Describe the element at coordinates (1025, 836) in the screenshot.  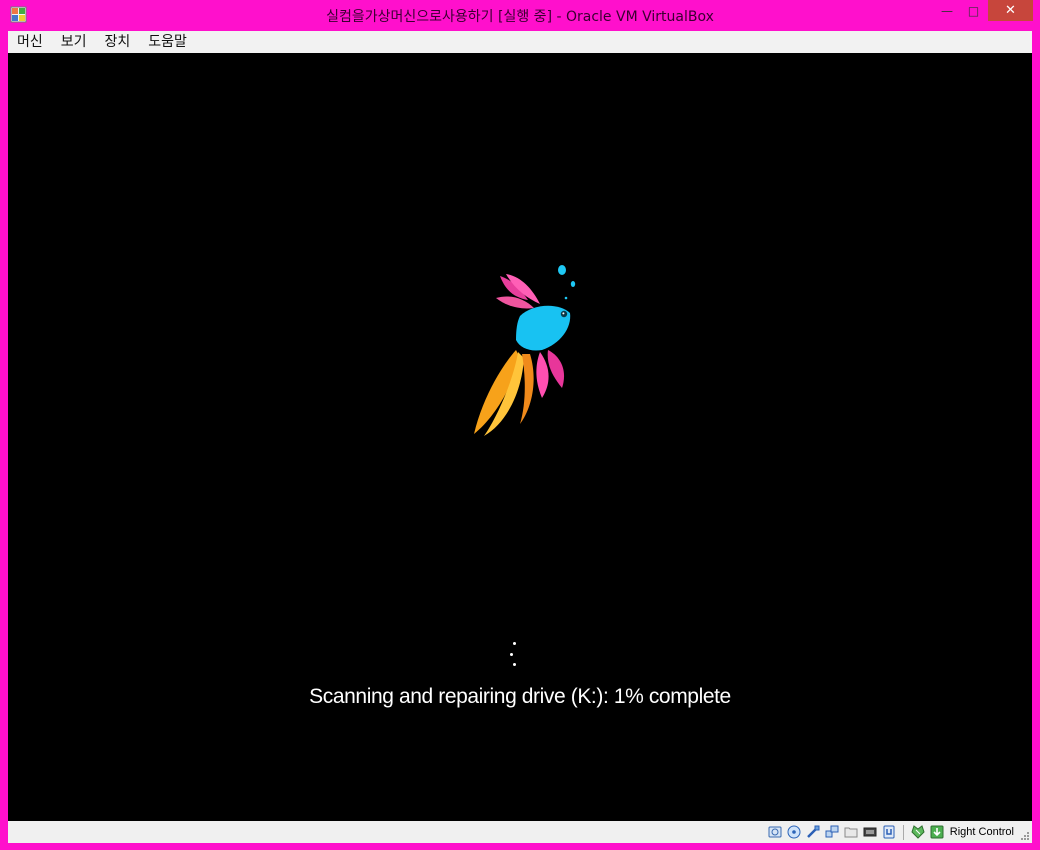
I see `resize-grip-icon` at that location.